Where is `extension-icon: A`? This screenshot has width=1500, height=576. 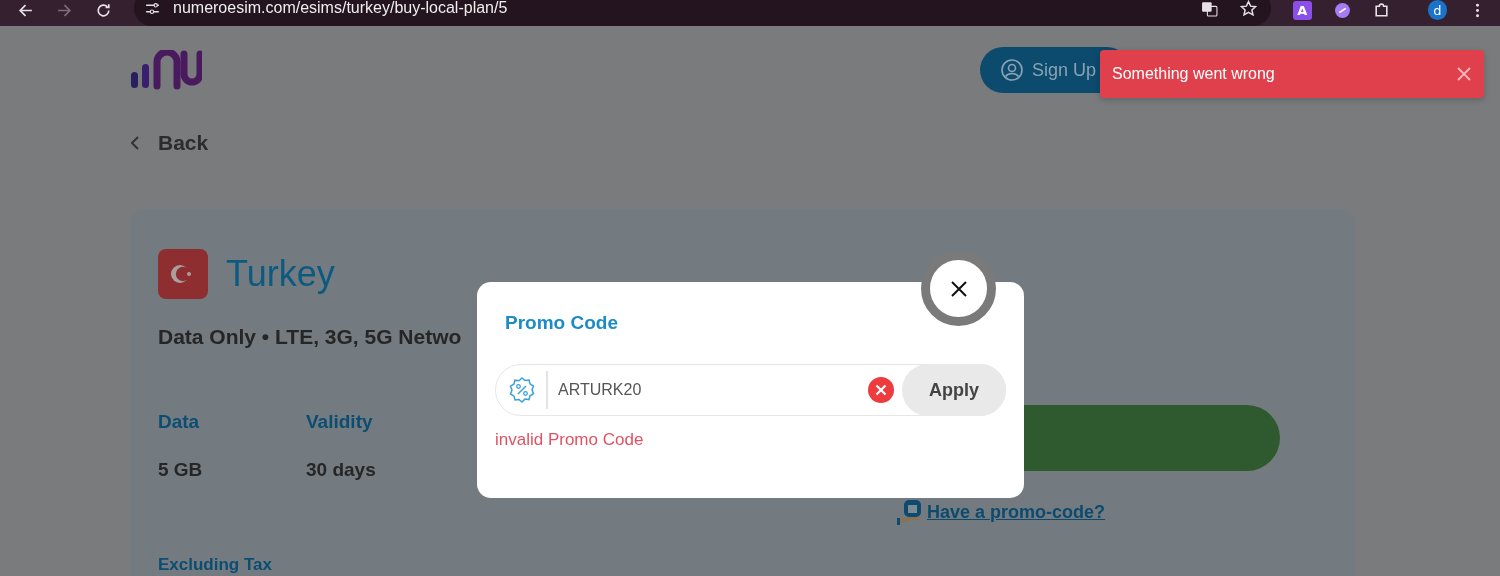
extension-icon: A is located at coordinates (1302, 10).